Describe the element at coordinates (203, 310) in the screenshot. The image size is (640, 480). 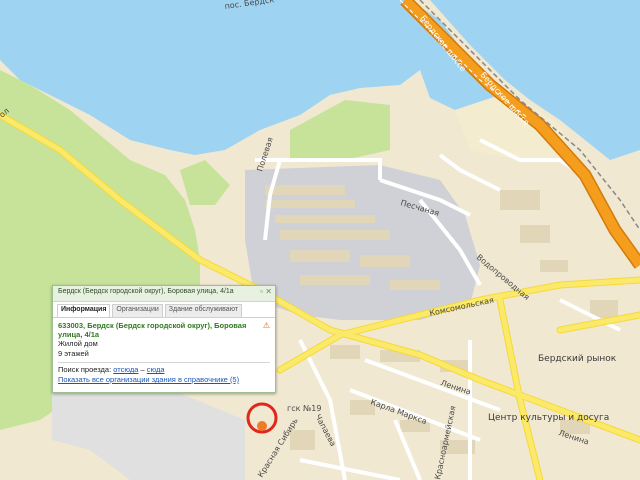
I see `tab-serving: Здание обслуживают` at that location.